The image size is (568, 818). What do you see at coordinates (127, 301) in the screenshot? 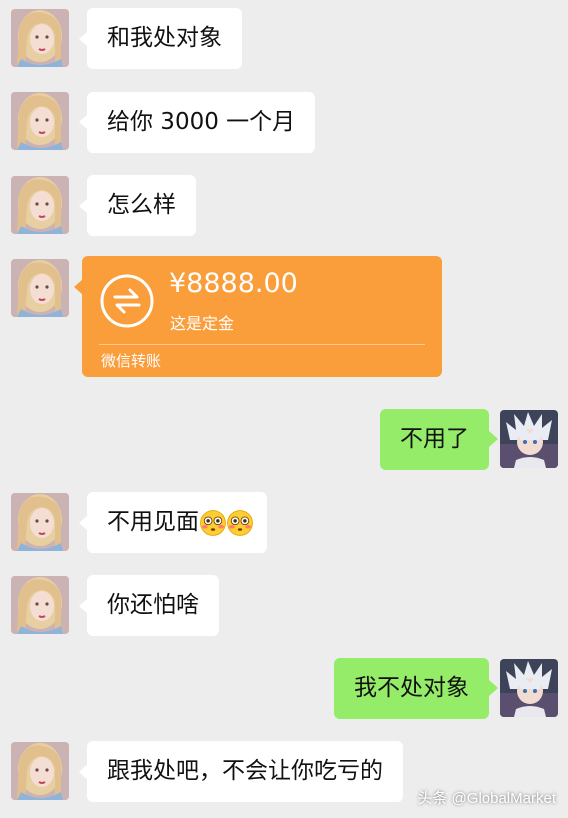
I see `transfer-arrows-icon` at bounding box center [127, 301].